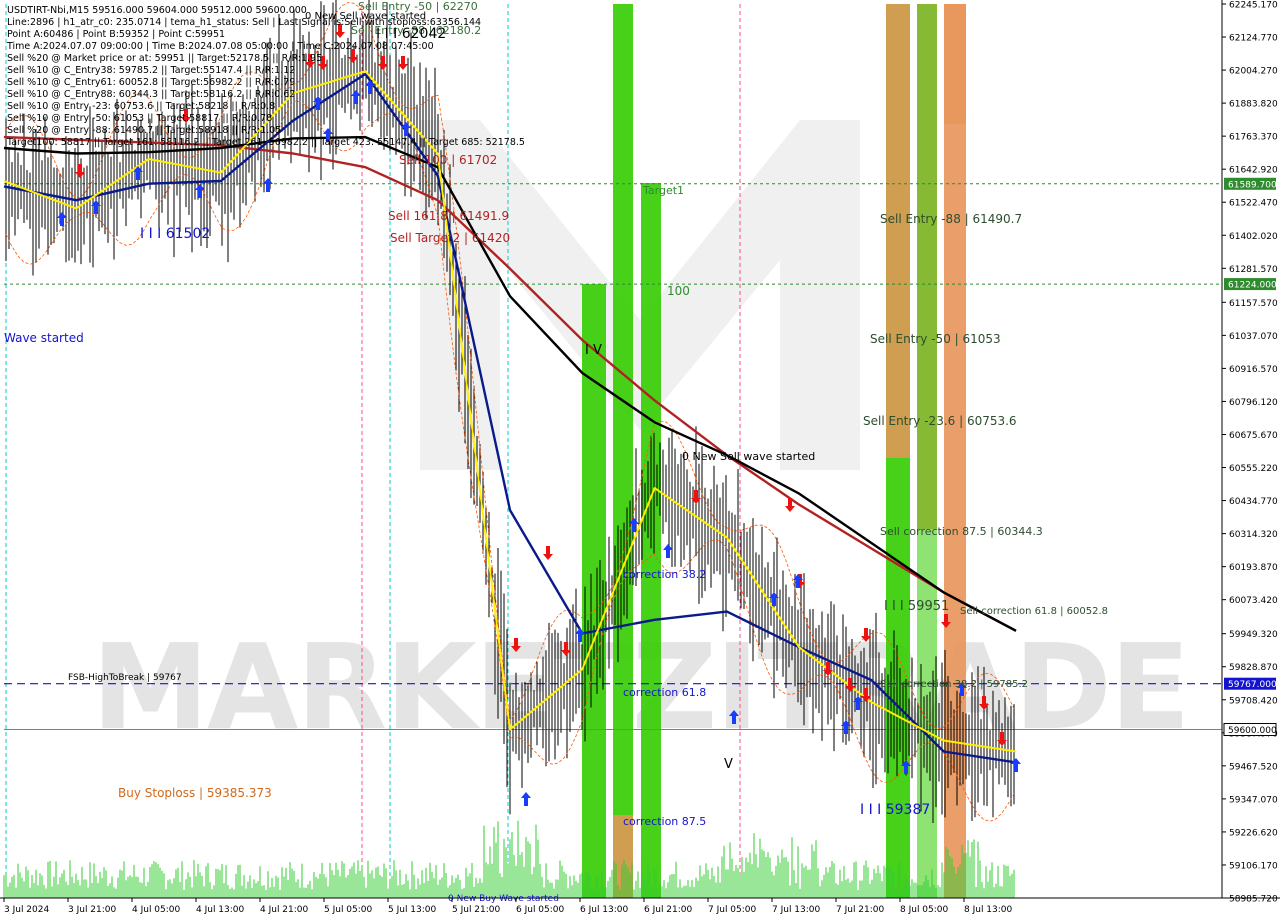 The image size is (1280, 924). I want to click on y-tick-label: 59226.620, so click(1253, 833).